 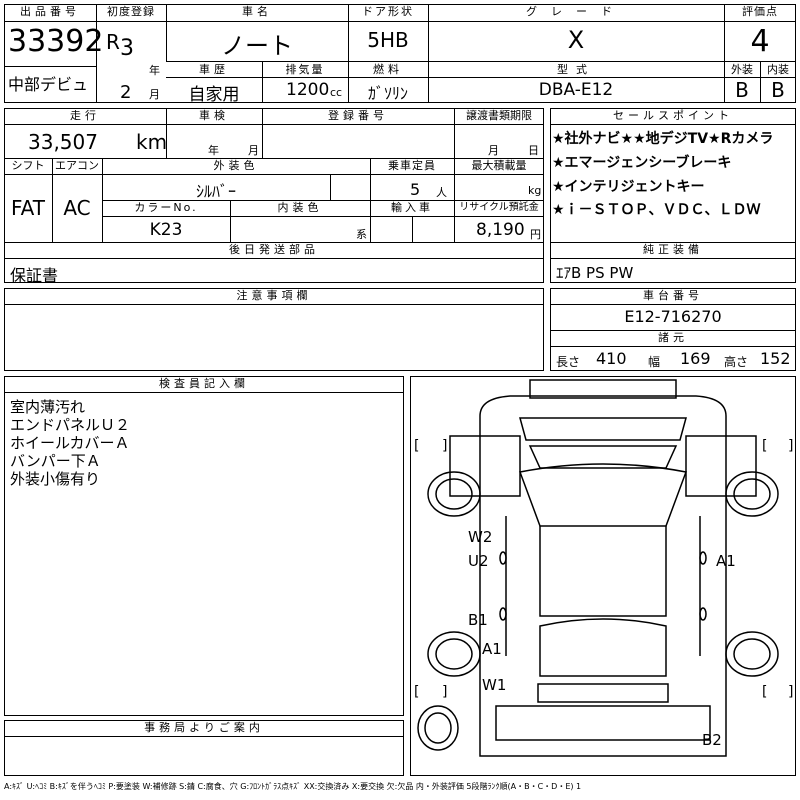 What do you see at coordinates (742, 69) in the screenshot?
I see `exterior-label: 外装` at bounding box center [742, 69].